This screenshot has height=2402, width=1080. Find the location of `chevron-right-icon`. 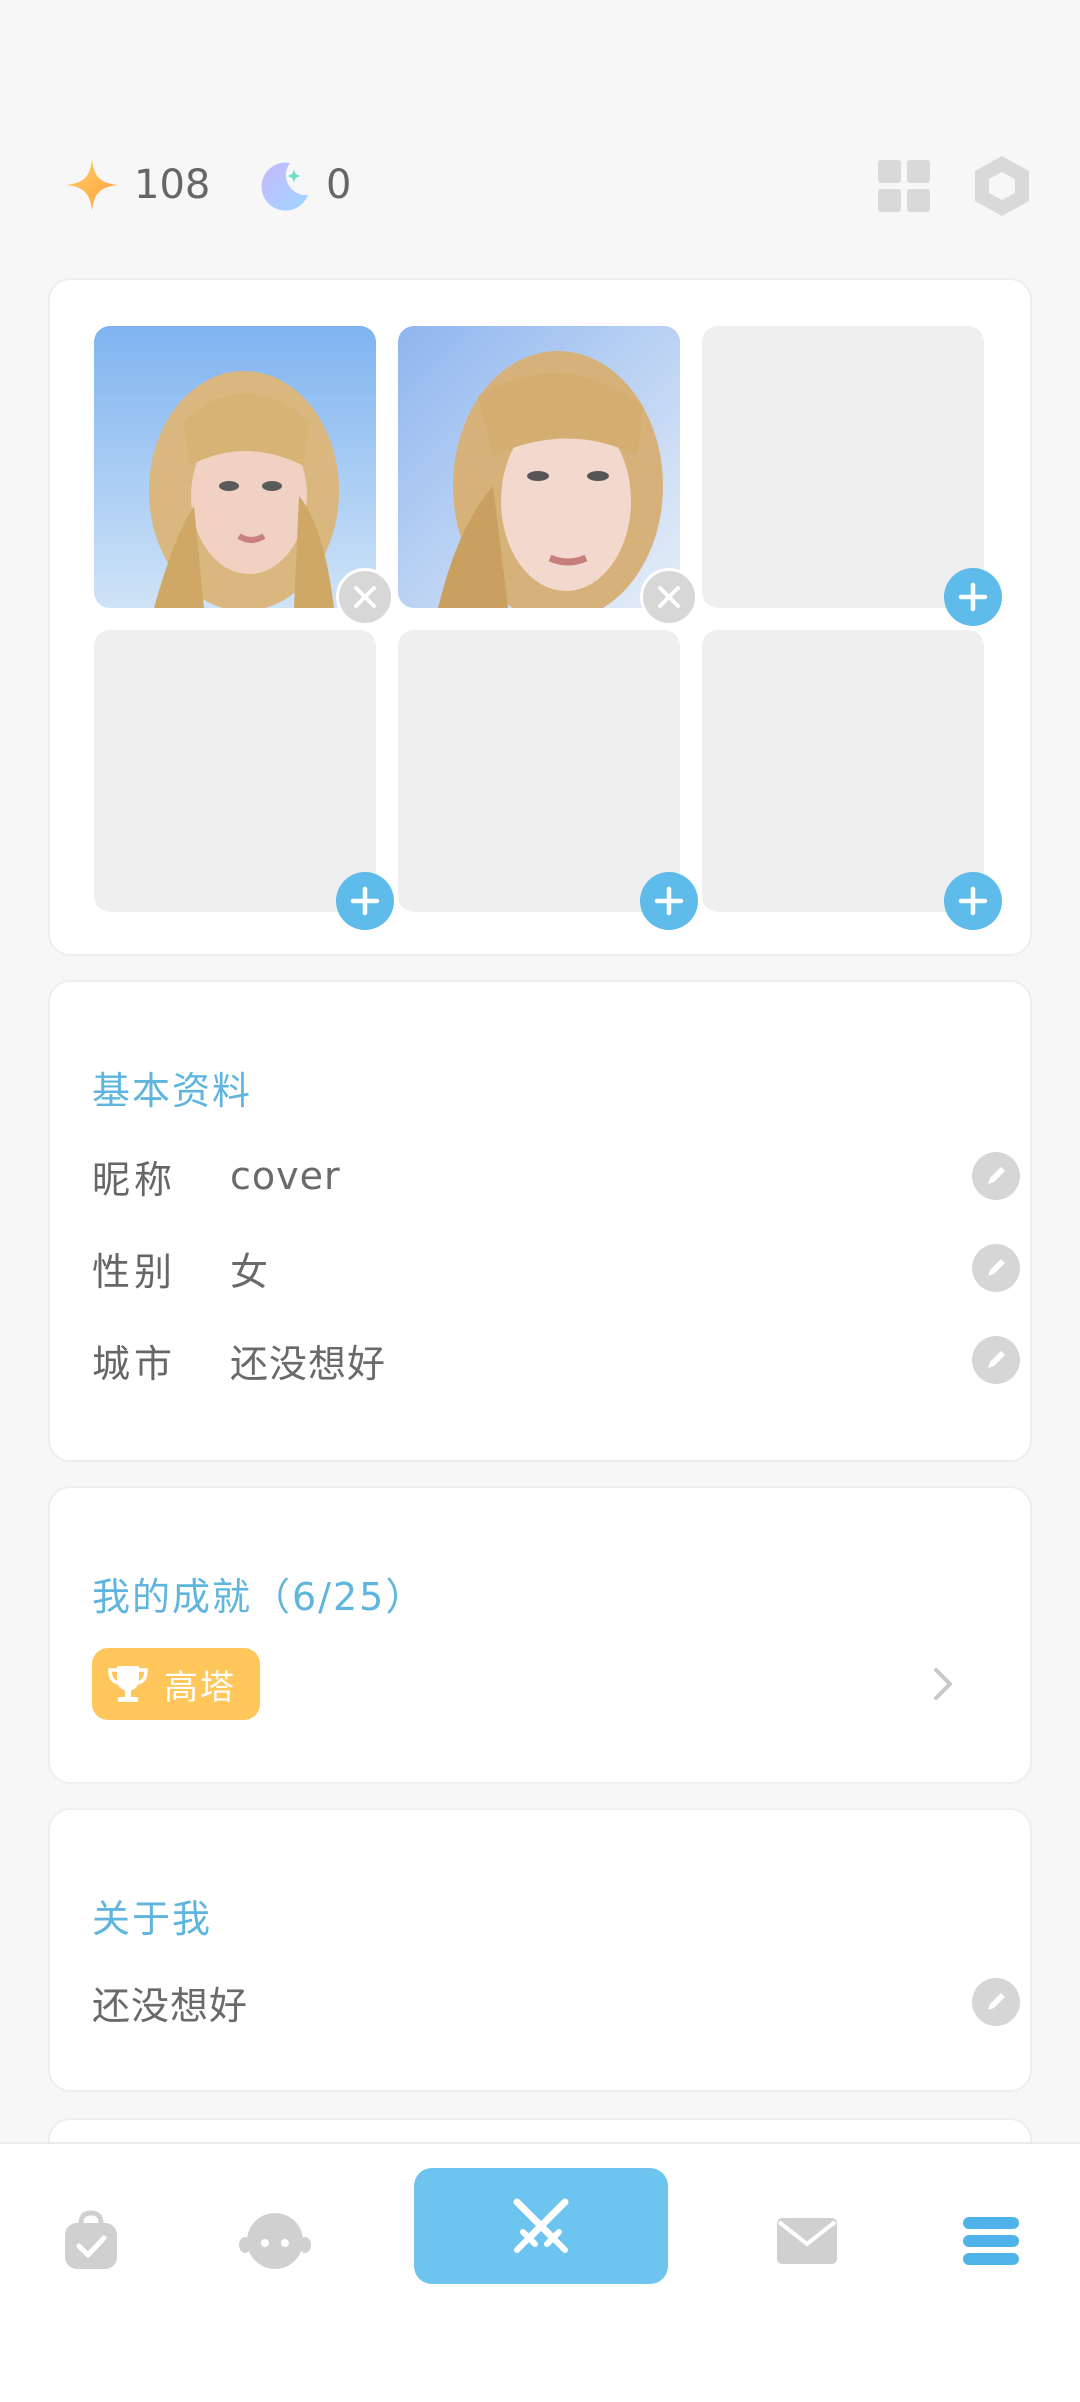

chevron-right-icon is located at coordinates (942, 1684).